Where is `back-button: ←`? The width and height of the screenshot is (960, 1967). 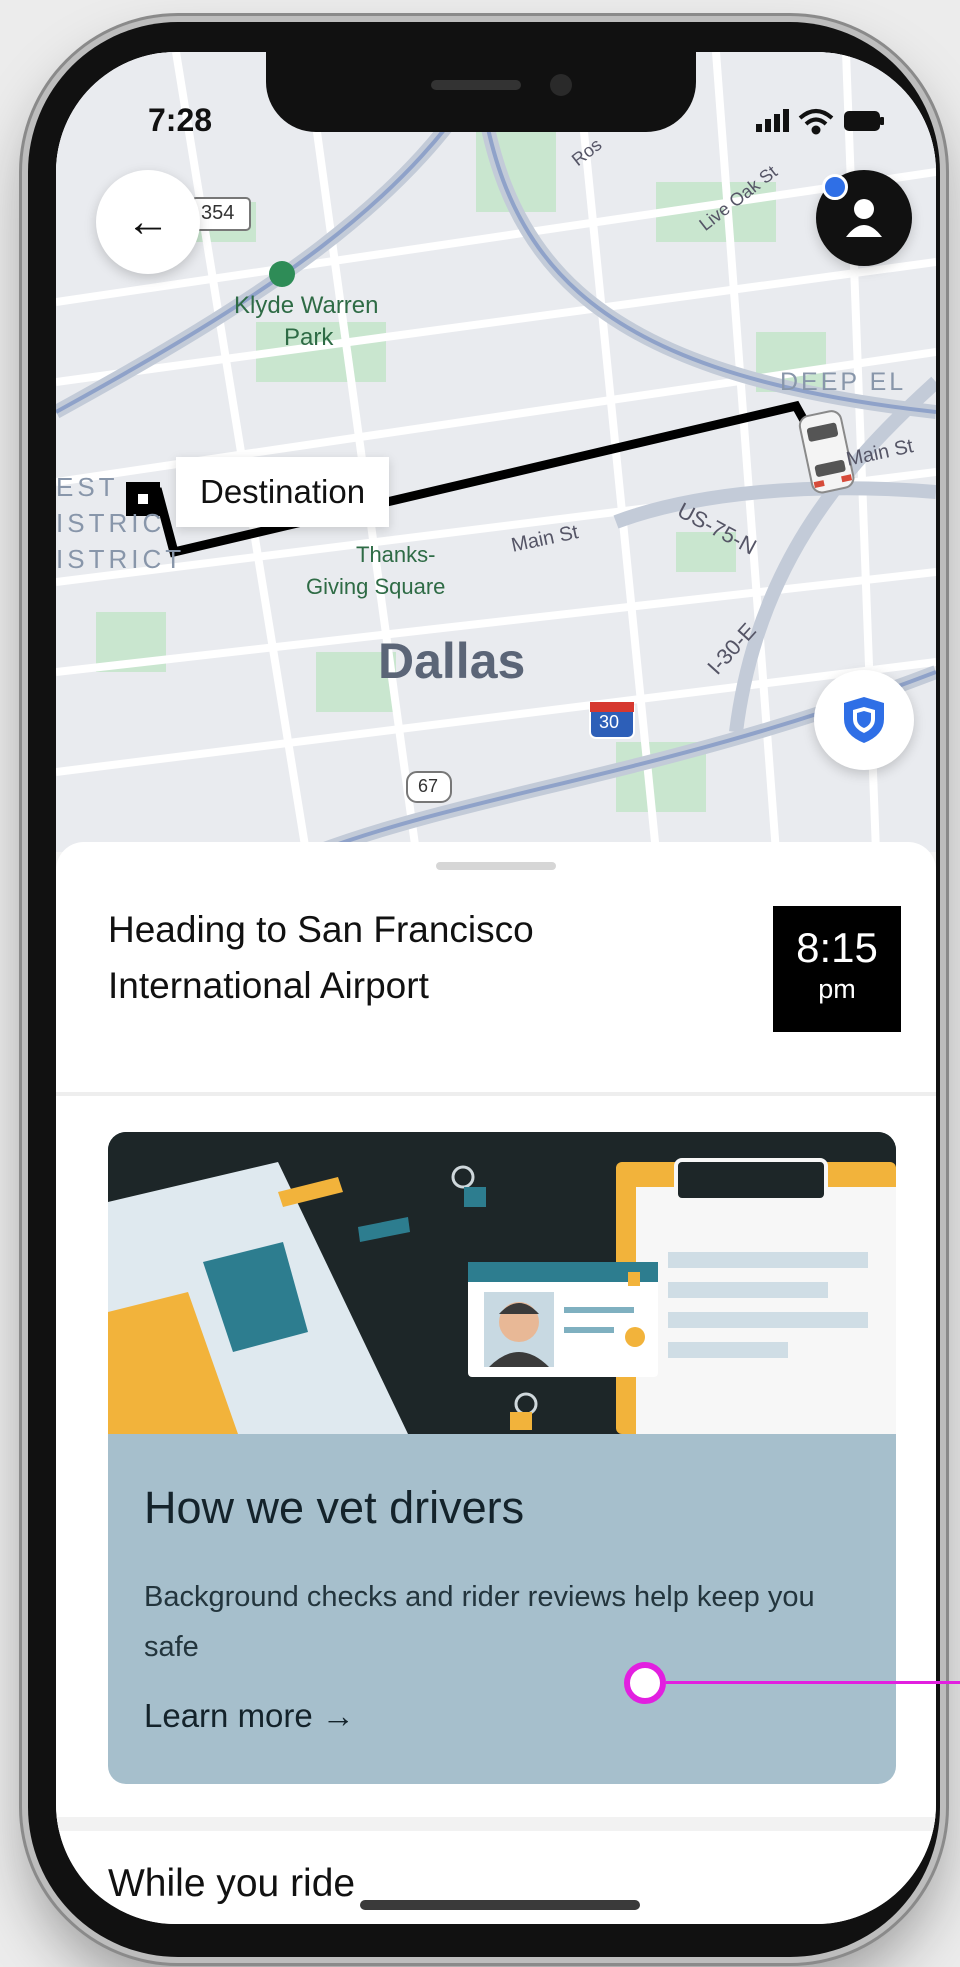 back-button: ← is located at coordinates (148, 222).